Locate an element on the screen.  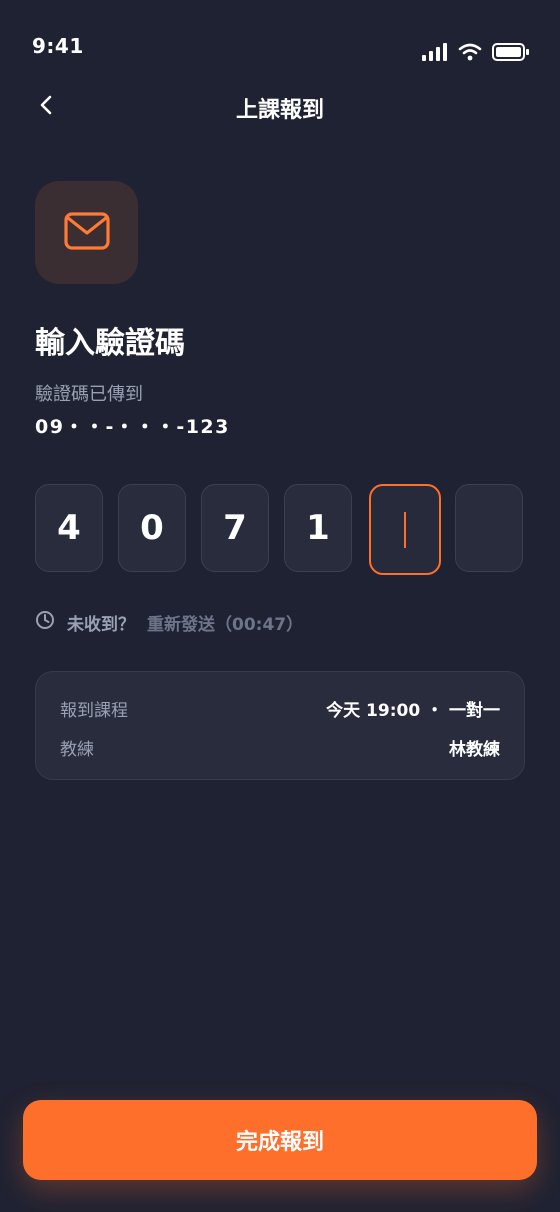
course-value: 今天 19:00 ・ 一對一 is located at coordinates (413, 711).